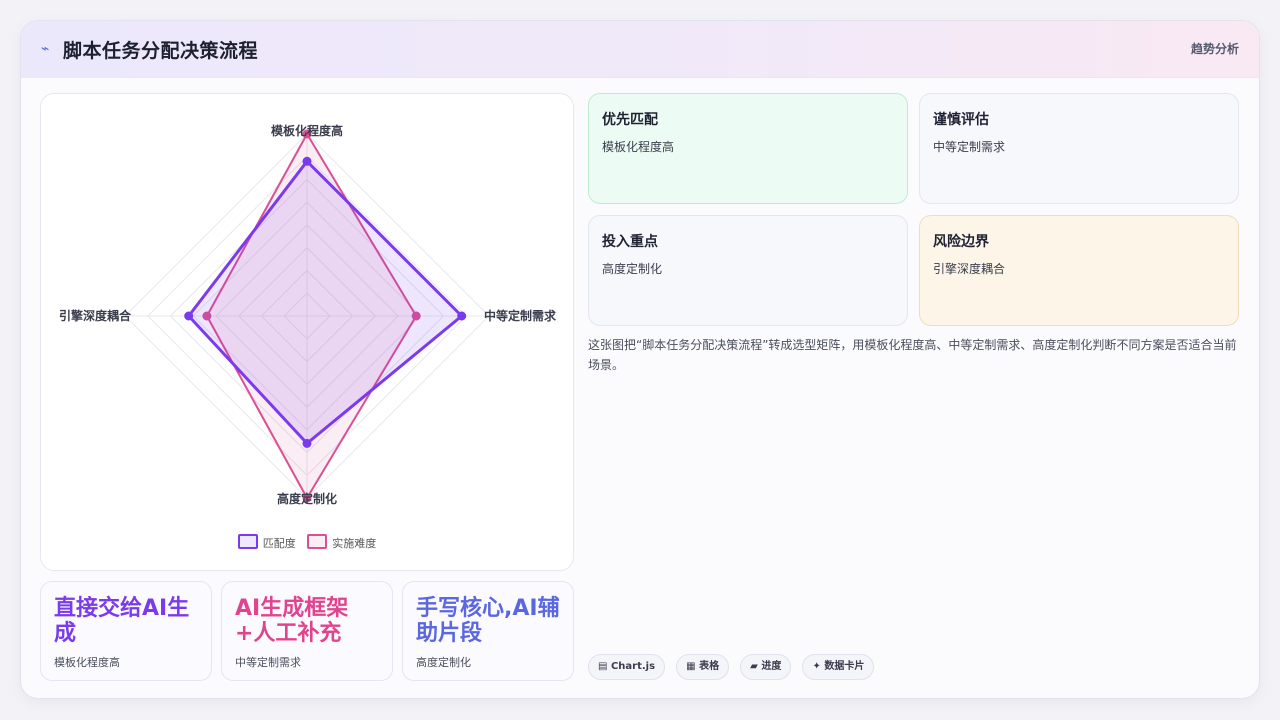  I want to click on chart-legend: 匹配度 实施难度, so click(307, 542).